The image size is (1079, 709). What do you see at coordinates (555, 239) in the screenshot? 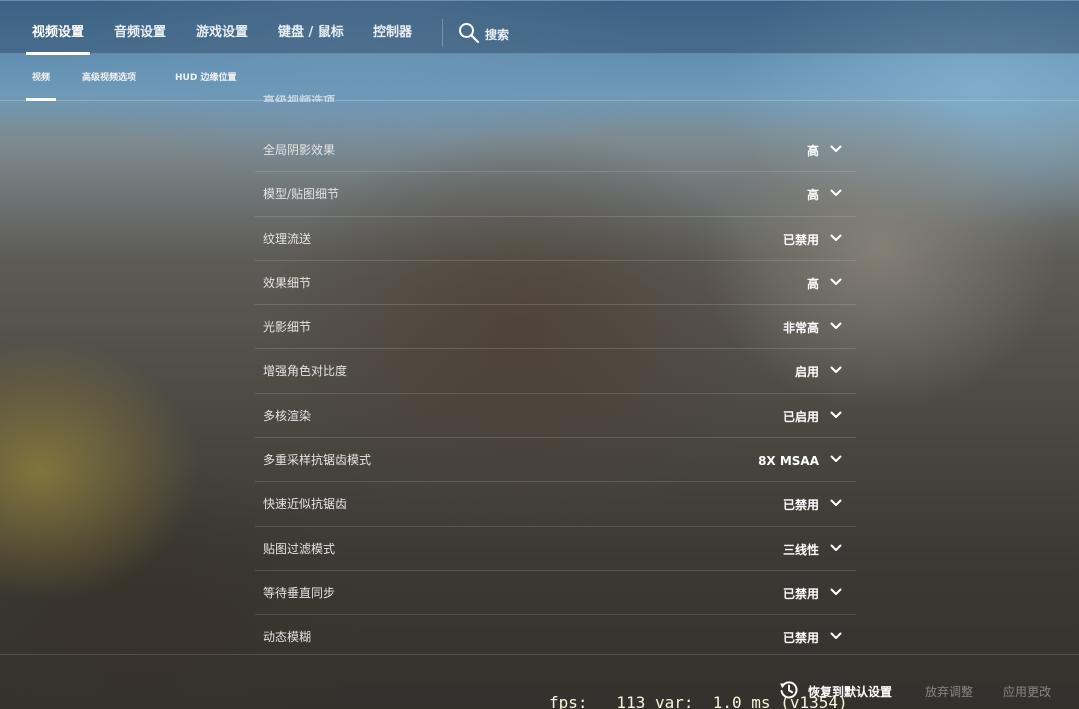
I see `setting-row: 纹理流送 已禁用` at bounding box center [555, 239].